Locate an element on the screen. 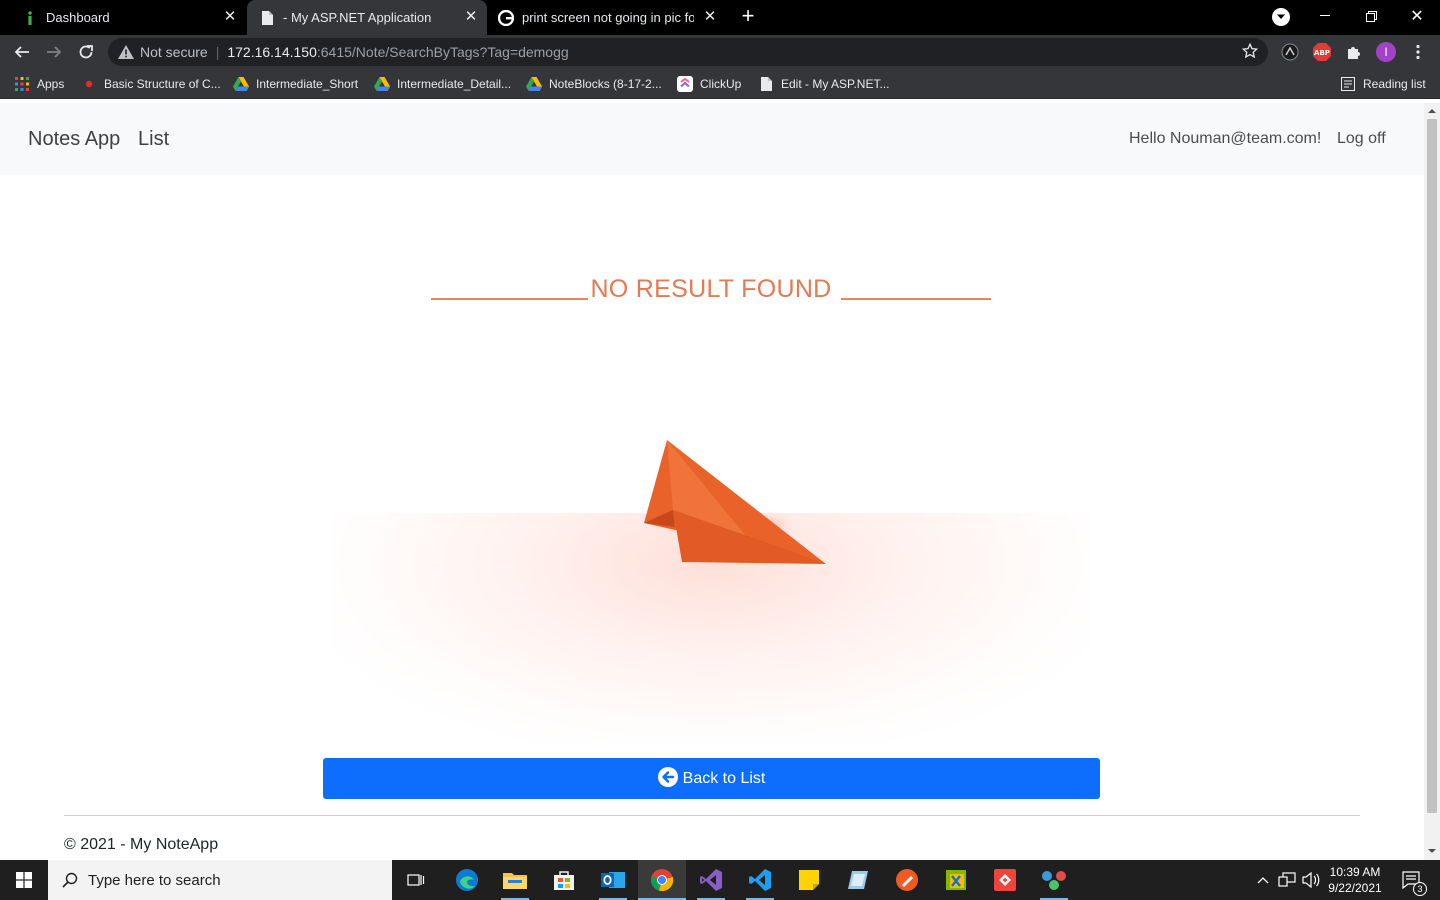 Image resolution: width=1440 pixels, height=900 pixels. forward-nav-button is located at coordinates (54, 52).